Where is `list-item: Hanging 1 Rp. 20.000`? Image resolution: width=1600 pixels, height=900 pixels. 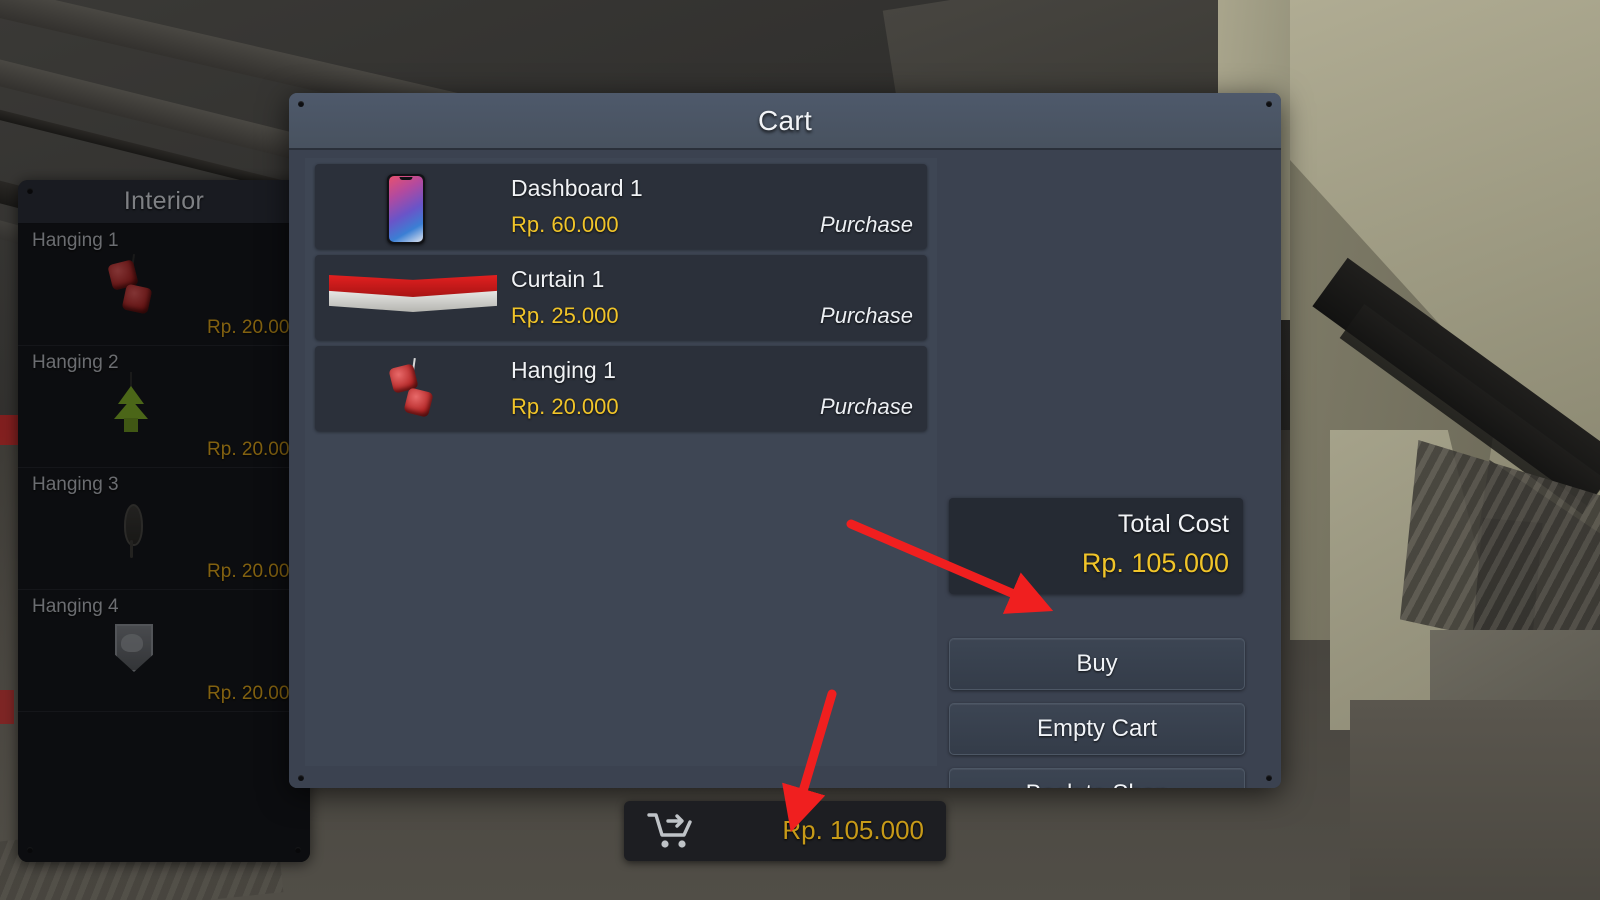 list-item: Hanging 1 Rp. 20.000 is located at coordinates (164, 285).